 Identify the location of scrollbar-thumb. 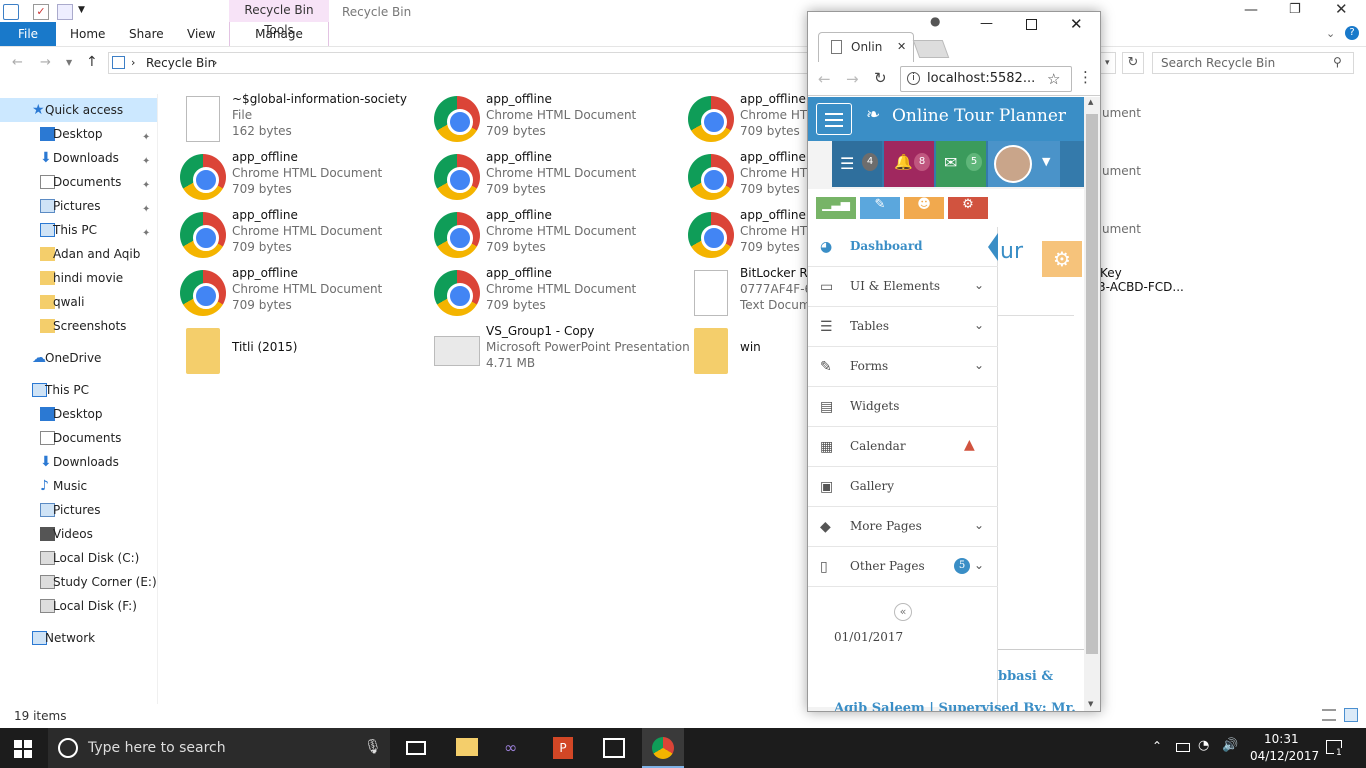
(1092, 384).